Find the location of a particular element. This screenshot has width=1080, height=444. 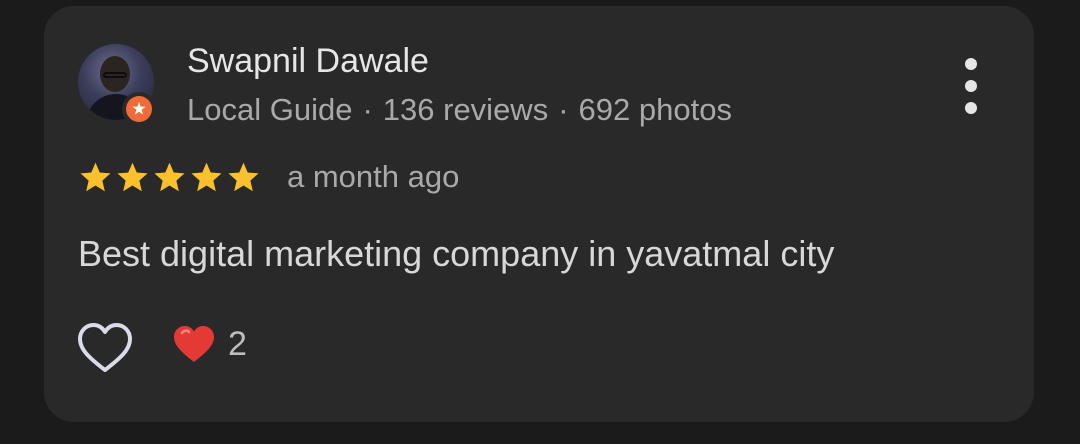

reviews-count: 136 reviews is located at coordinates (465, 109).